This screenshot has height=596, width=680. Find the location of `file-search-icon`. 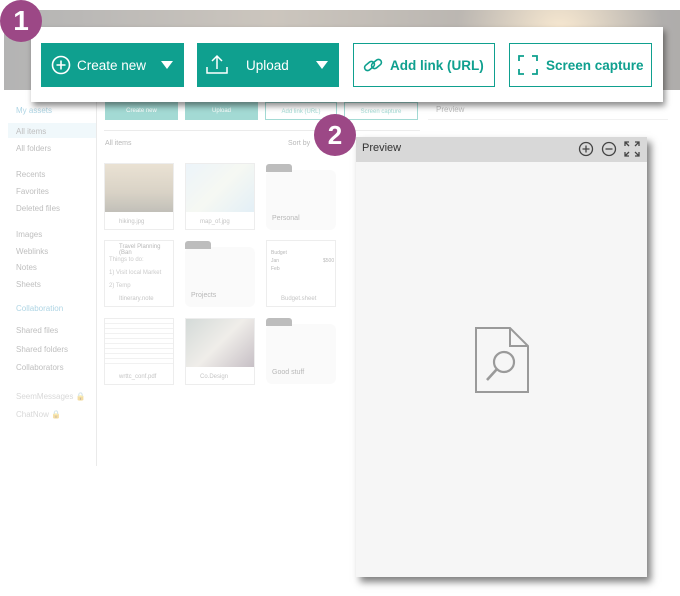

file-search-icon is located at coordinates (502, 362).